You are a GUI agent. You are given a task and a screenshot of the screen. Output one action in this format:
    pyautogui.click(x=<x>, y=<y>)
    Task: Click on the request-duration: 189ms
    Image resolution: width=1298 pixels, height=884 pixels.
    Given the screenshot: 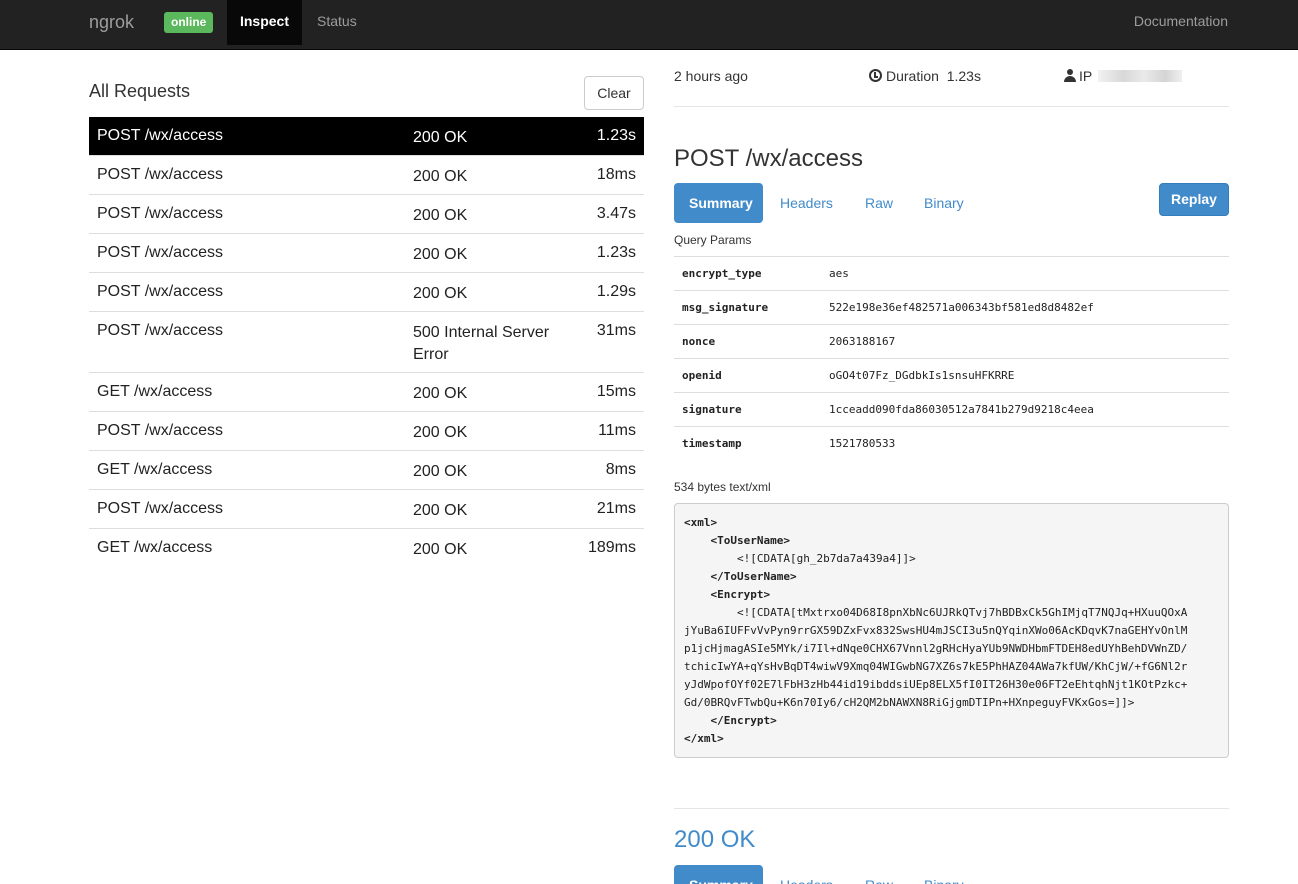 What is the action you would take?
    pyautogui.click(x=611, y=547)
    